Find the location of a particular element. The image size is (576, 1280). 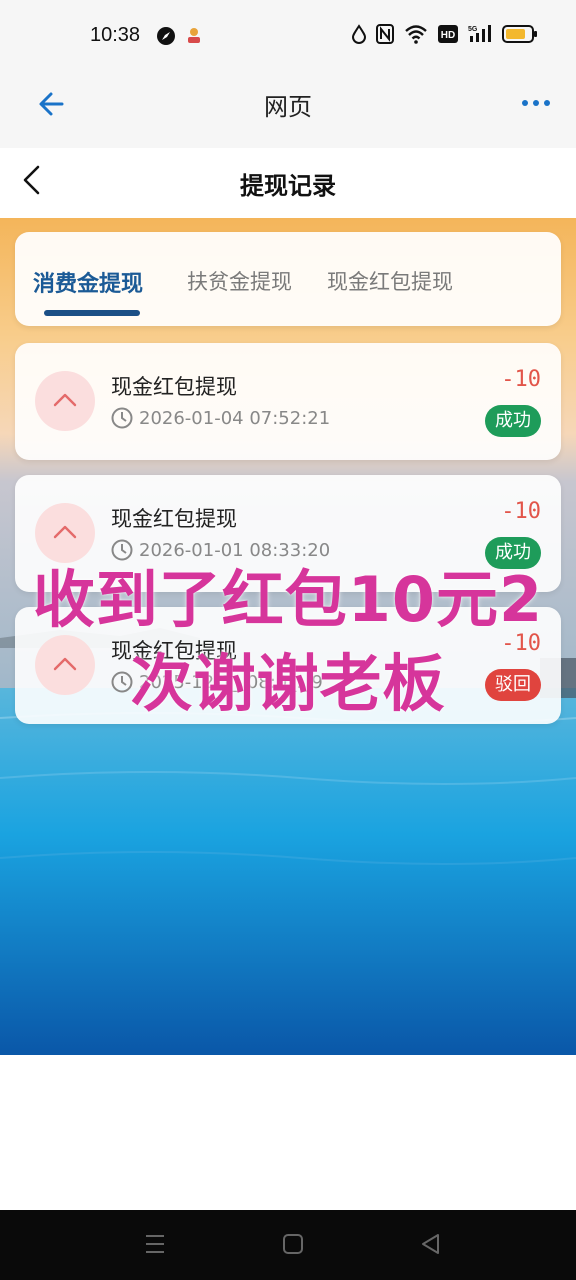

browser-bar: 网页 is located at coordinates (288, 110).